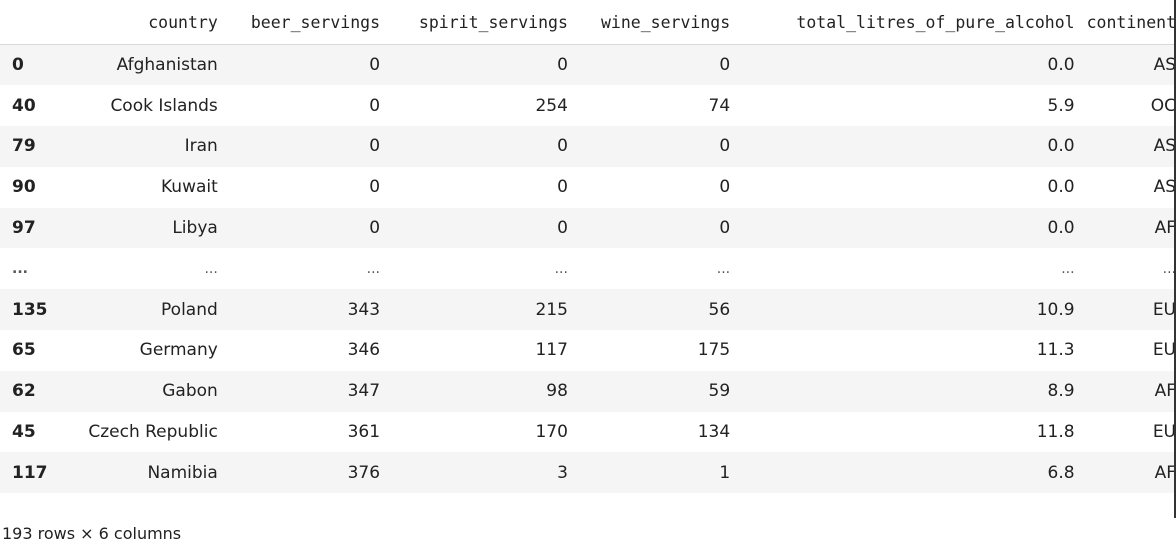 This screenshot has height=552, width=1176. Describe the element at coordinates (588, 432) in the screenshot. I see `table-row: 45 Czech Republic 361 170 134 11.8 EU` at that location.